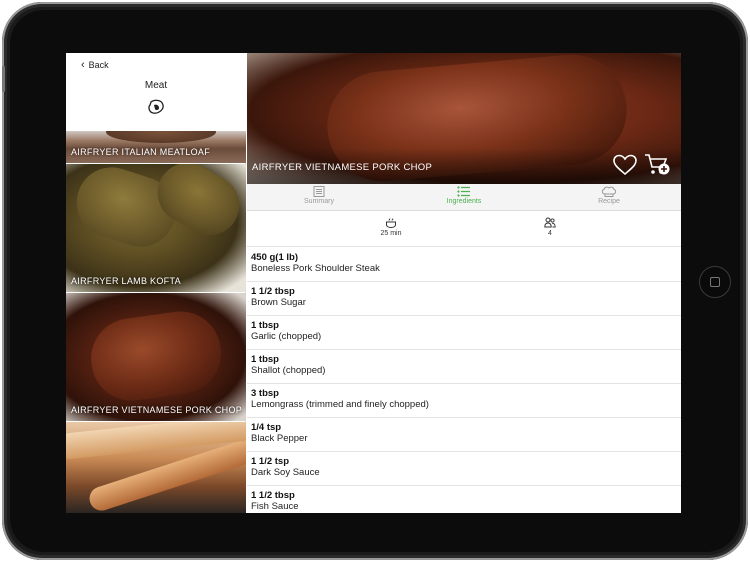 This screenshot has width=750, height=562. Describe the element at coordinates (83, 64) in the screenshot. I see `chevron-left-icon: ‹` at that location.